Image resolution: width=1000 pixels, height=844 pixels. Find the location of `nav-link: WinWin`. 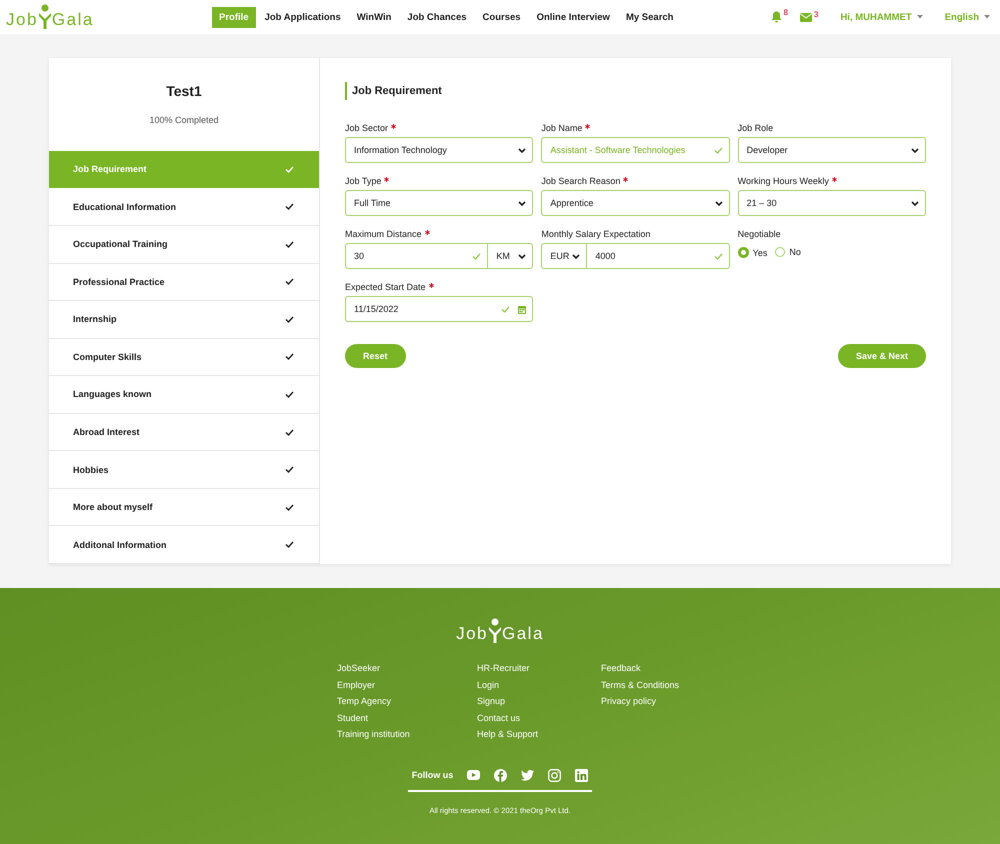

nav-link: WinWin is located at coordinates (374, 17).